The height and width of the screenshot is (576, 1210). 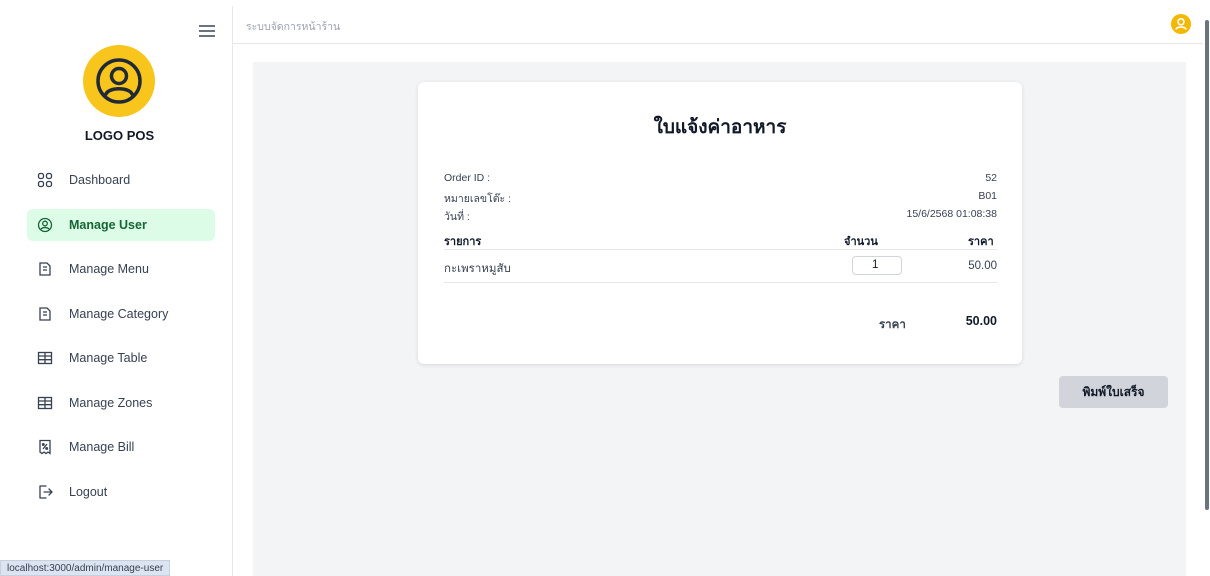 What do you see at coordinates (861, 242) in the screenshot?
I see `column-header-qty: จำนวน` at bounding box center [861, 242].